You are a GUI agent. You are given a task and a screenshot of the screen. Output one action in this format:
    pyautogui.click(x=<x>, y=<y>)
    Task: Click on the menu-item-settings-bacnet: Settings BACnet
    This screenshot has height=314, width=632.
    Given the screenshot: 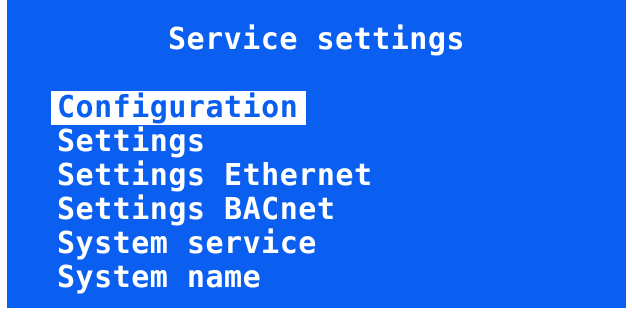 What is the action you would take?
    pyautogui.click(x=193, y=209)
    